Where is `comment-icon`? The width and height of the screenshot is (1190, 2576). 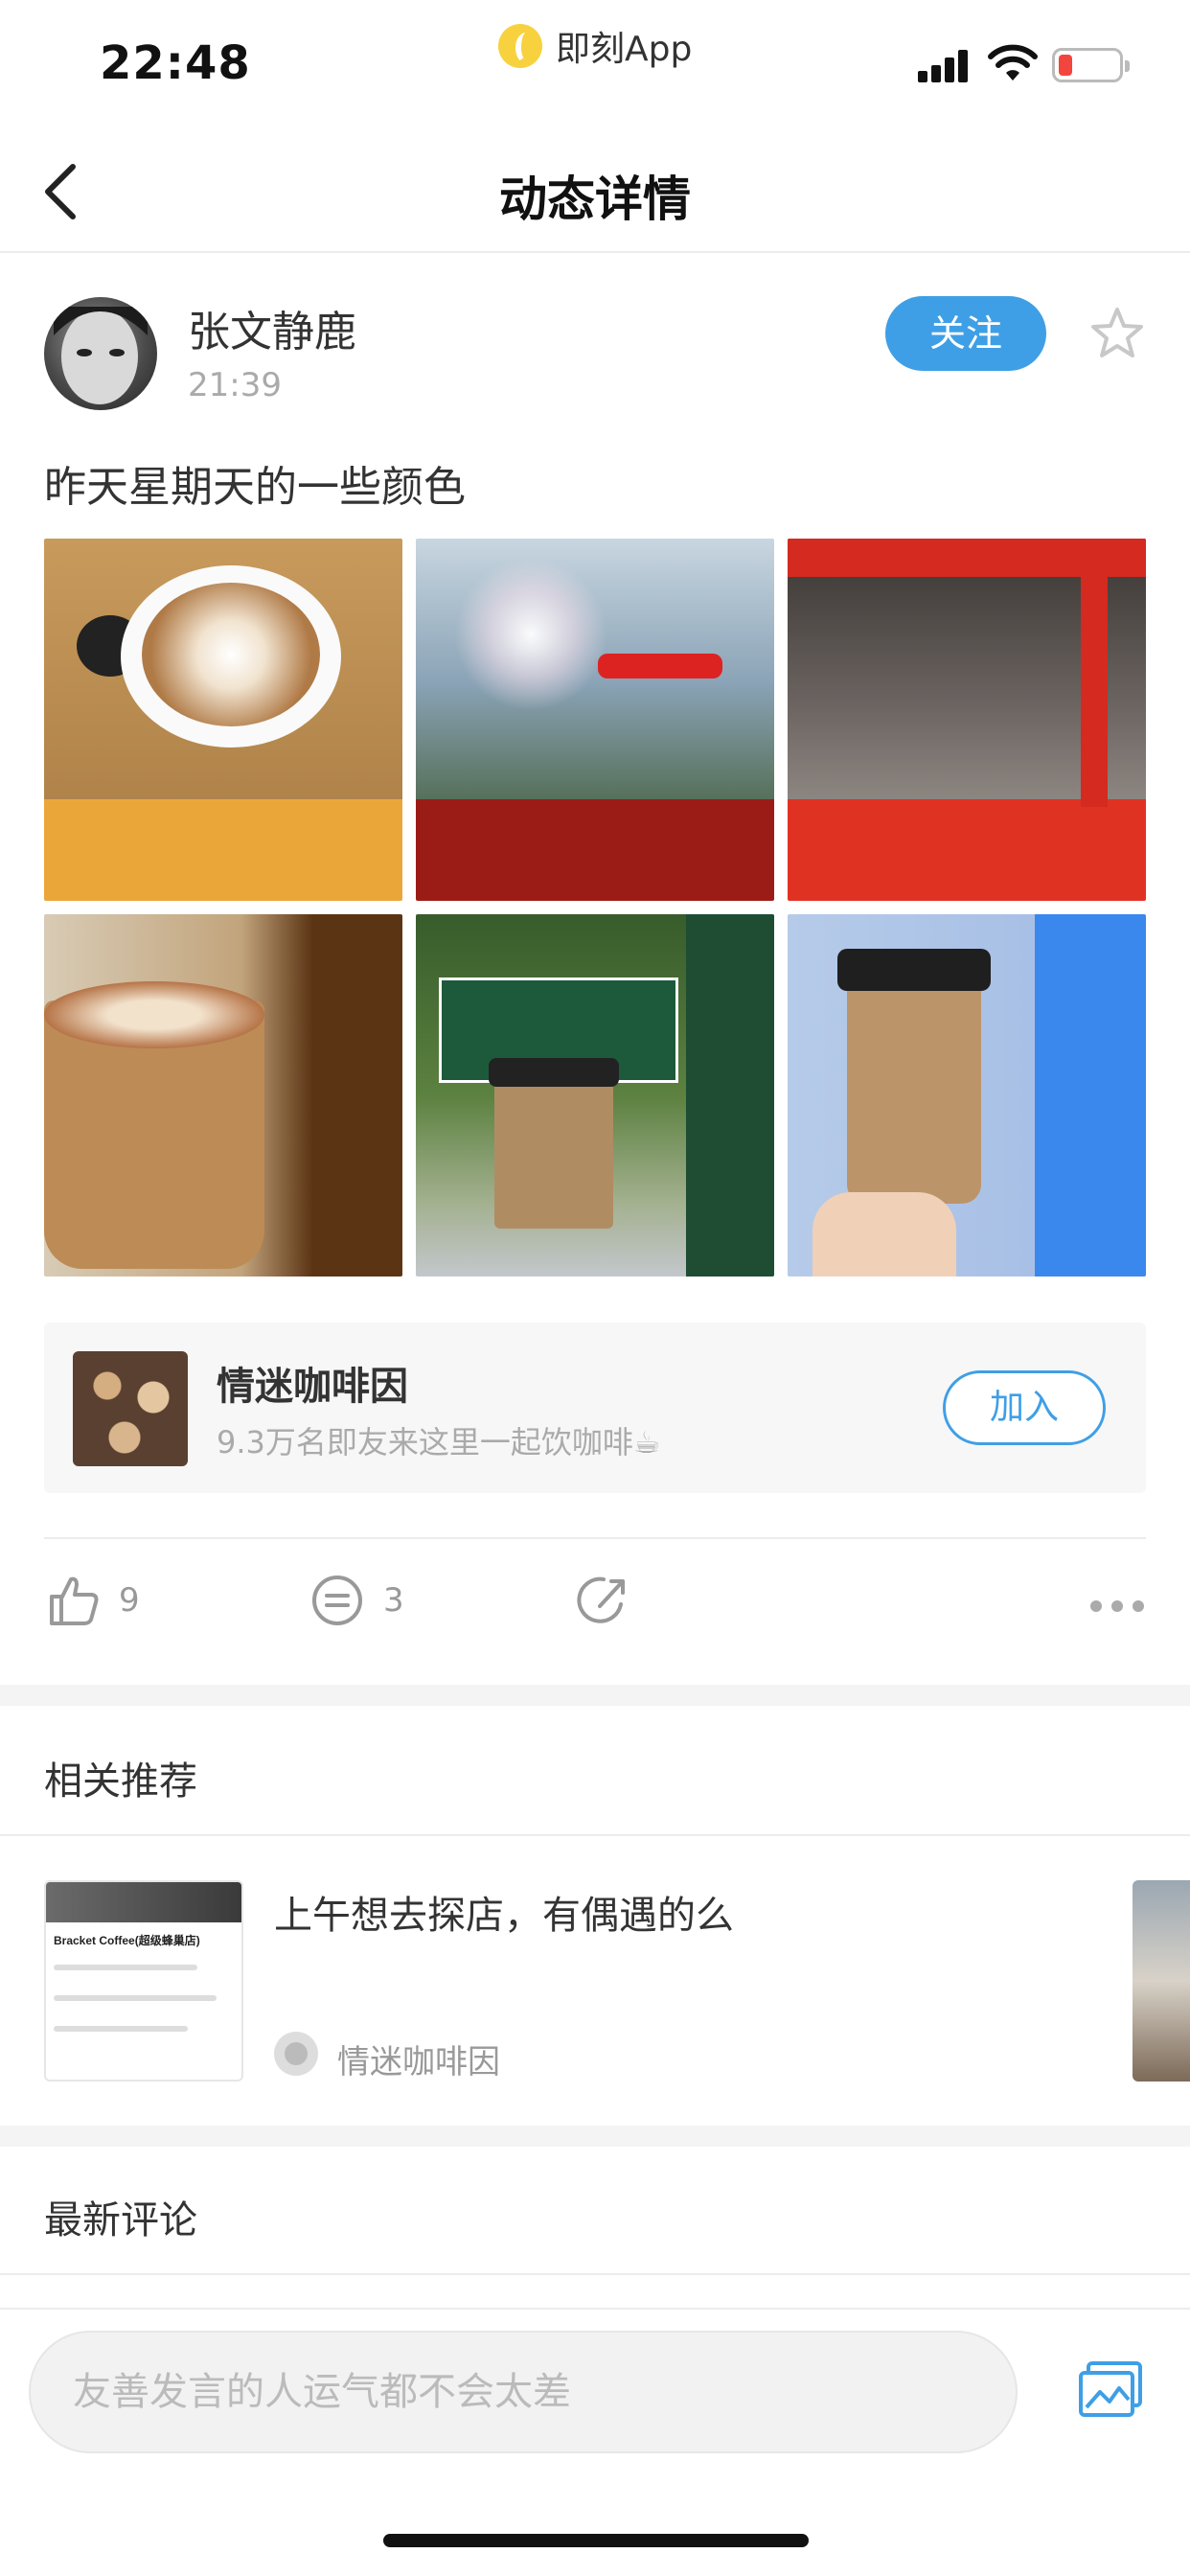
comment-icon is located at coordinates (337, 1600).